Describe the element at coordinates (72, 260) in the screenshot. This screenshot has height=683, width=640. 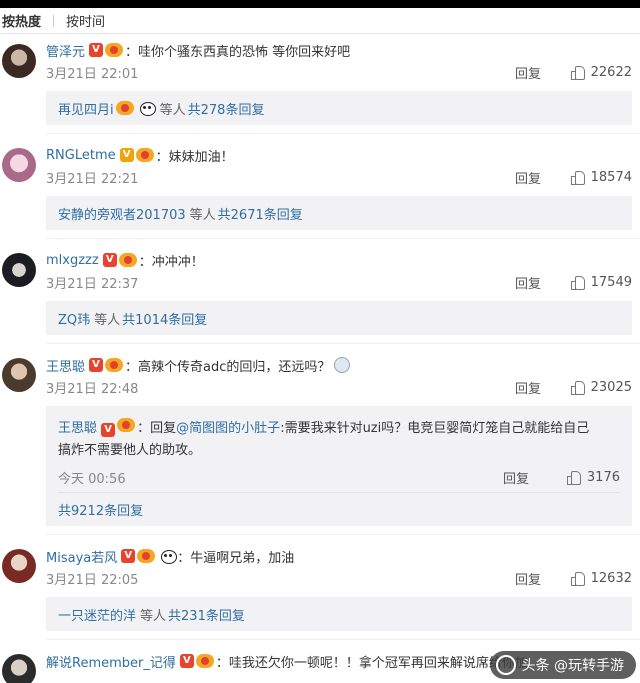
I see `username: mlxgzzz` at that location.